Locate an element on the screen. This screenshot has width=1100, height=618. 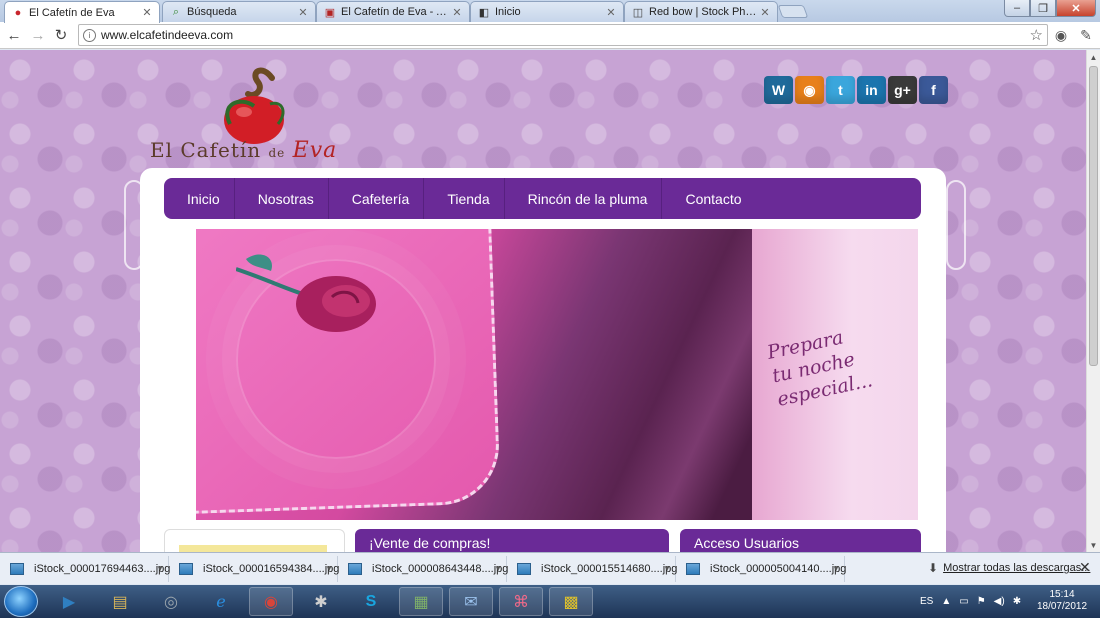
new-tab-button is located at coordinates (793, 11).